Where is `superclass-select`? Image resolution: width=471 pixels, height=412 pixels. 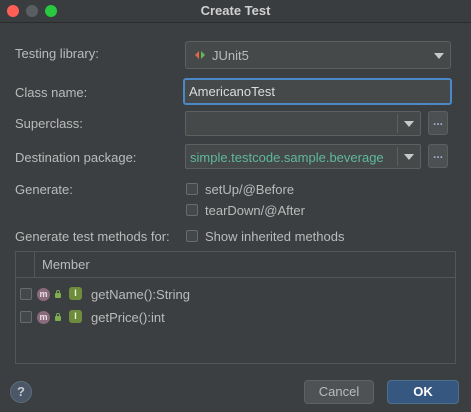 superclass-select is located at coordinates (303, 123).